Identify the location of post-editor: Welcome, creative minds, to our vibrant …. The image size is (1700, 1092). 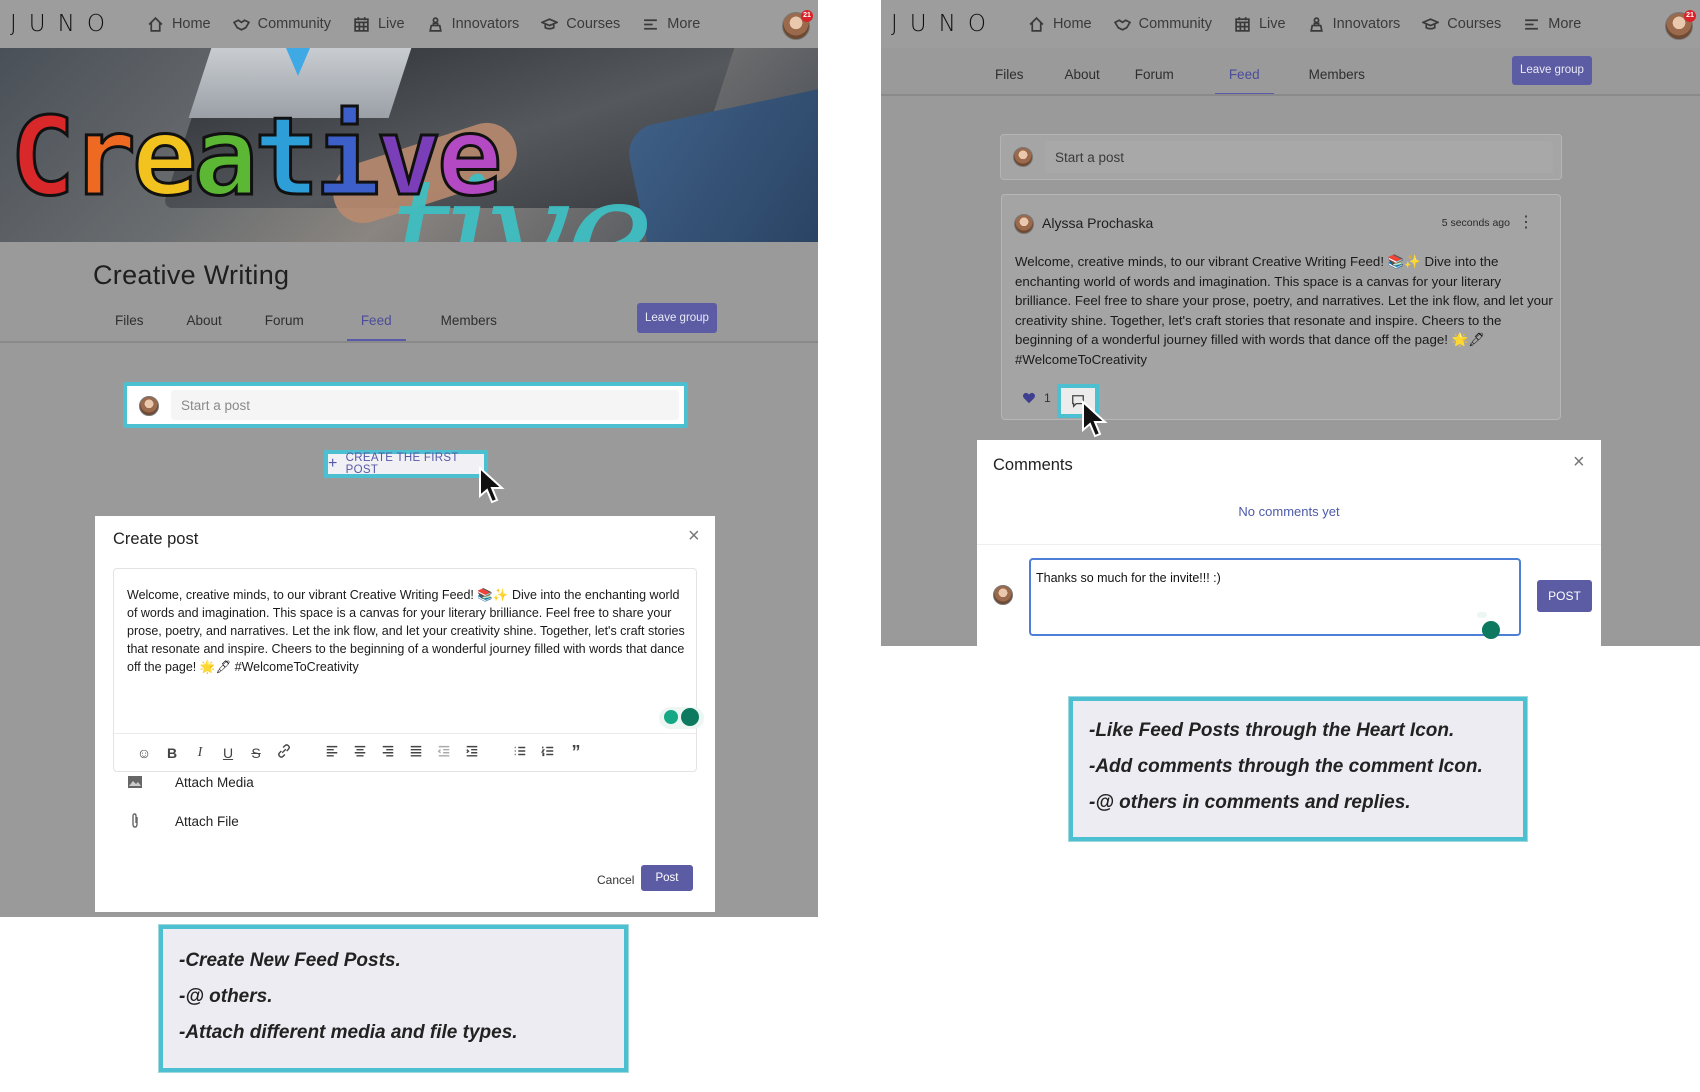
(408, 670).